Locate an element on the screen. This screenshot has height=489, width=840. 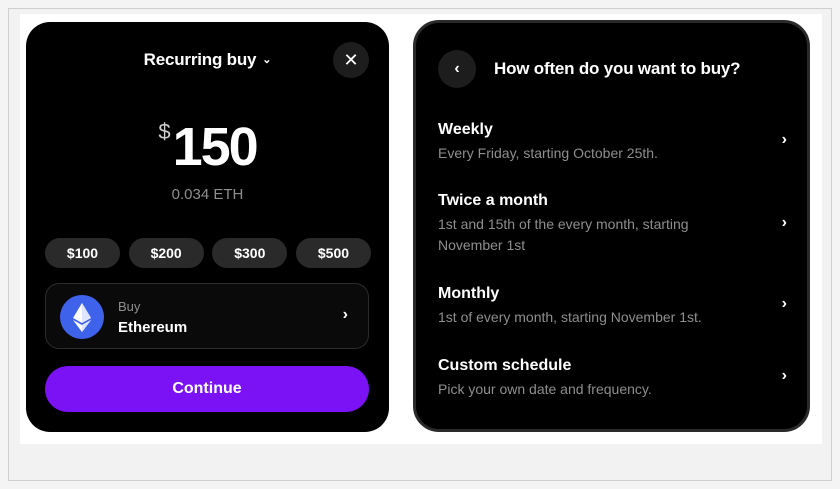
back-button: ‹ is located at coordinates (457, 69).